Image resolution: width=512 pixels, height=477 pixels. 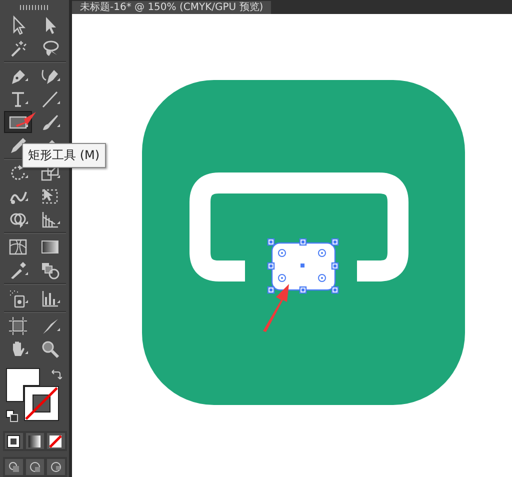 I want to click on fill-swatch, so click(x=23, y=385).